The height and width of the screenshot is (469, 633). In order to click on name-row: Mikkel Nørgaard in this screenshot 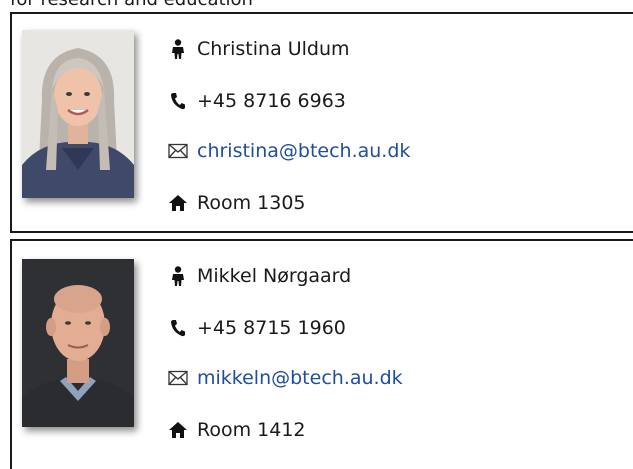, I will do `click(259, 276)`.